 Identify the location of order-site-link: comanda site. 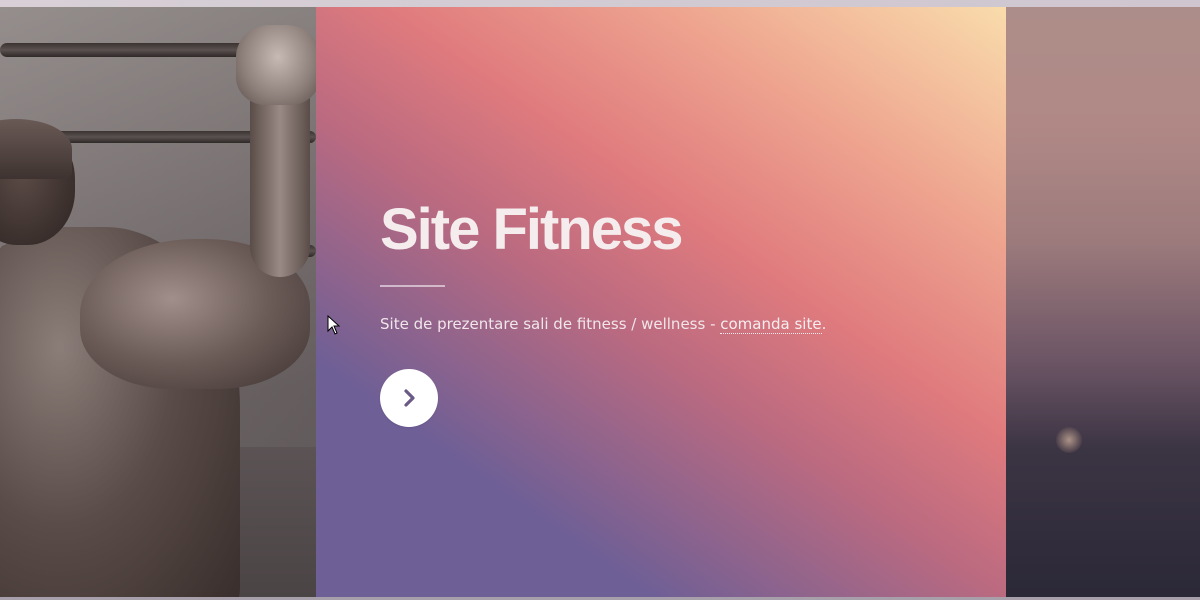
(771, 324).